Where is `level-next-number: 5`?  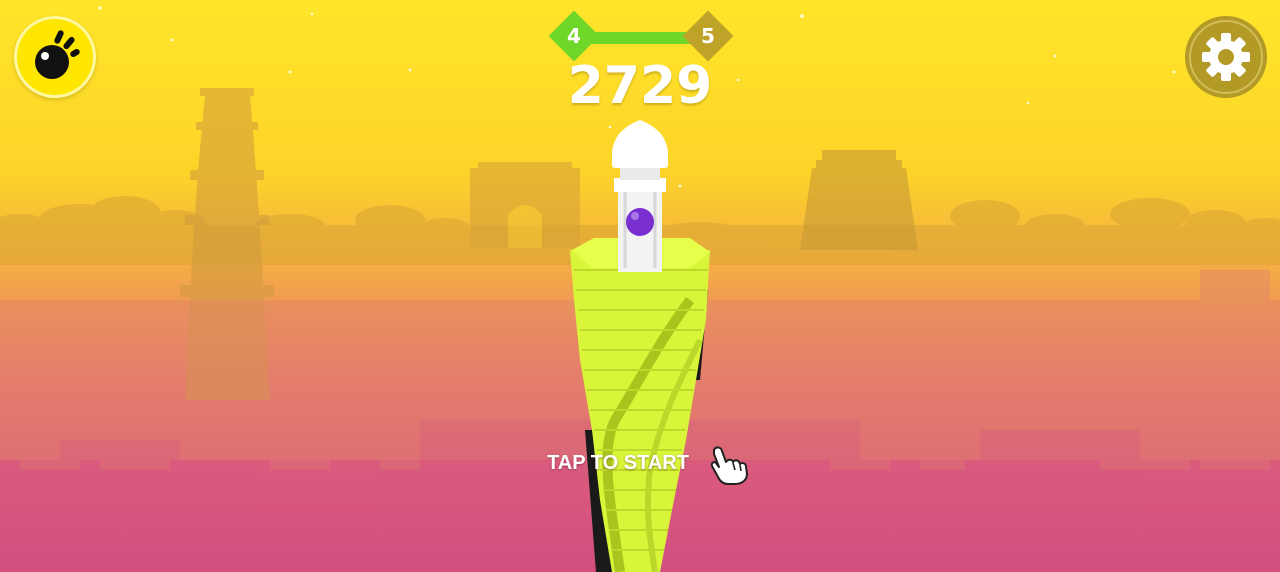
level-next-number: 5 is located at coordinates (708, 36).